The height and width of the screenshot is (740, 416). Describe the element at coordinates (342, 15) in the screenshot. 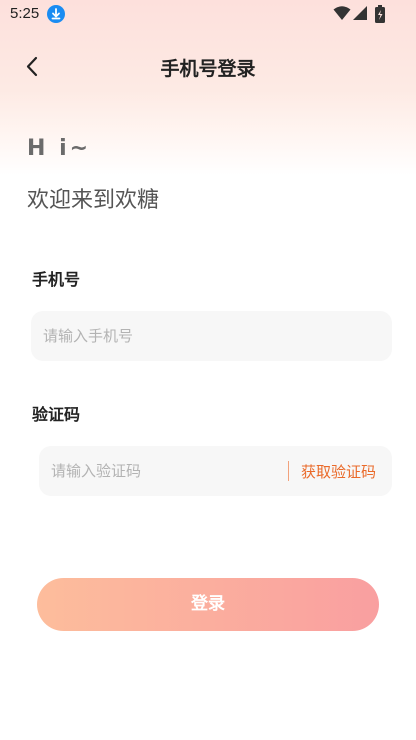

I see `wifi-icon` at that location.